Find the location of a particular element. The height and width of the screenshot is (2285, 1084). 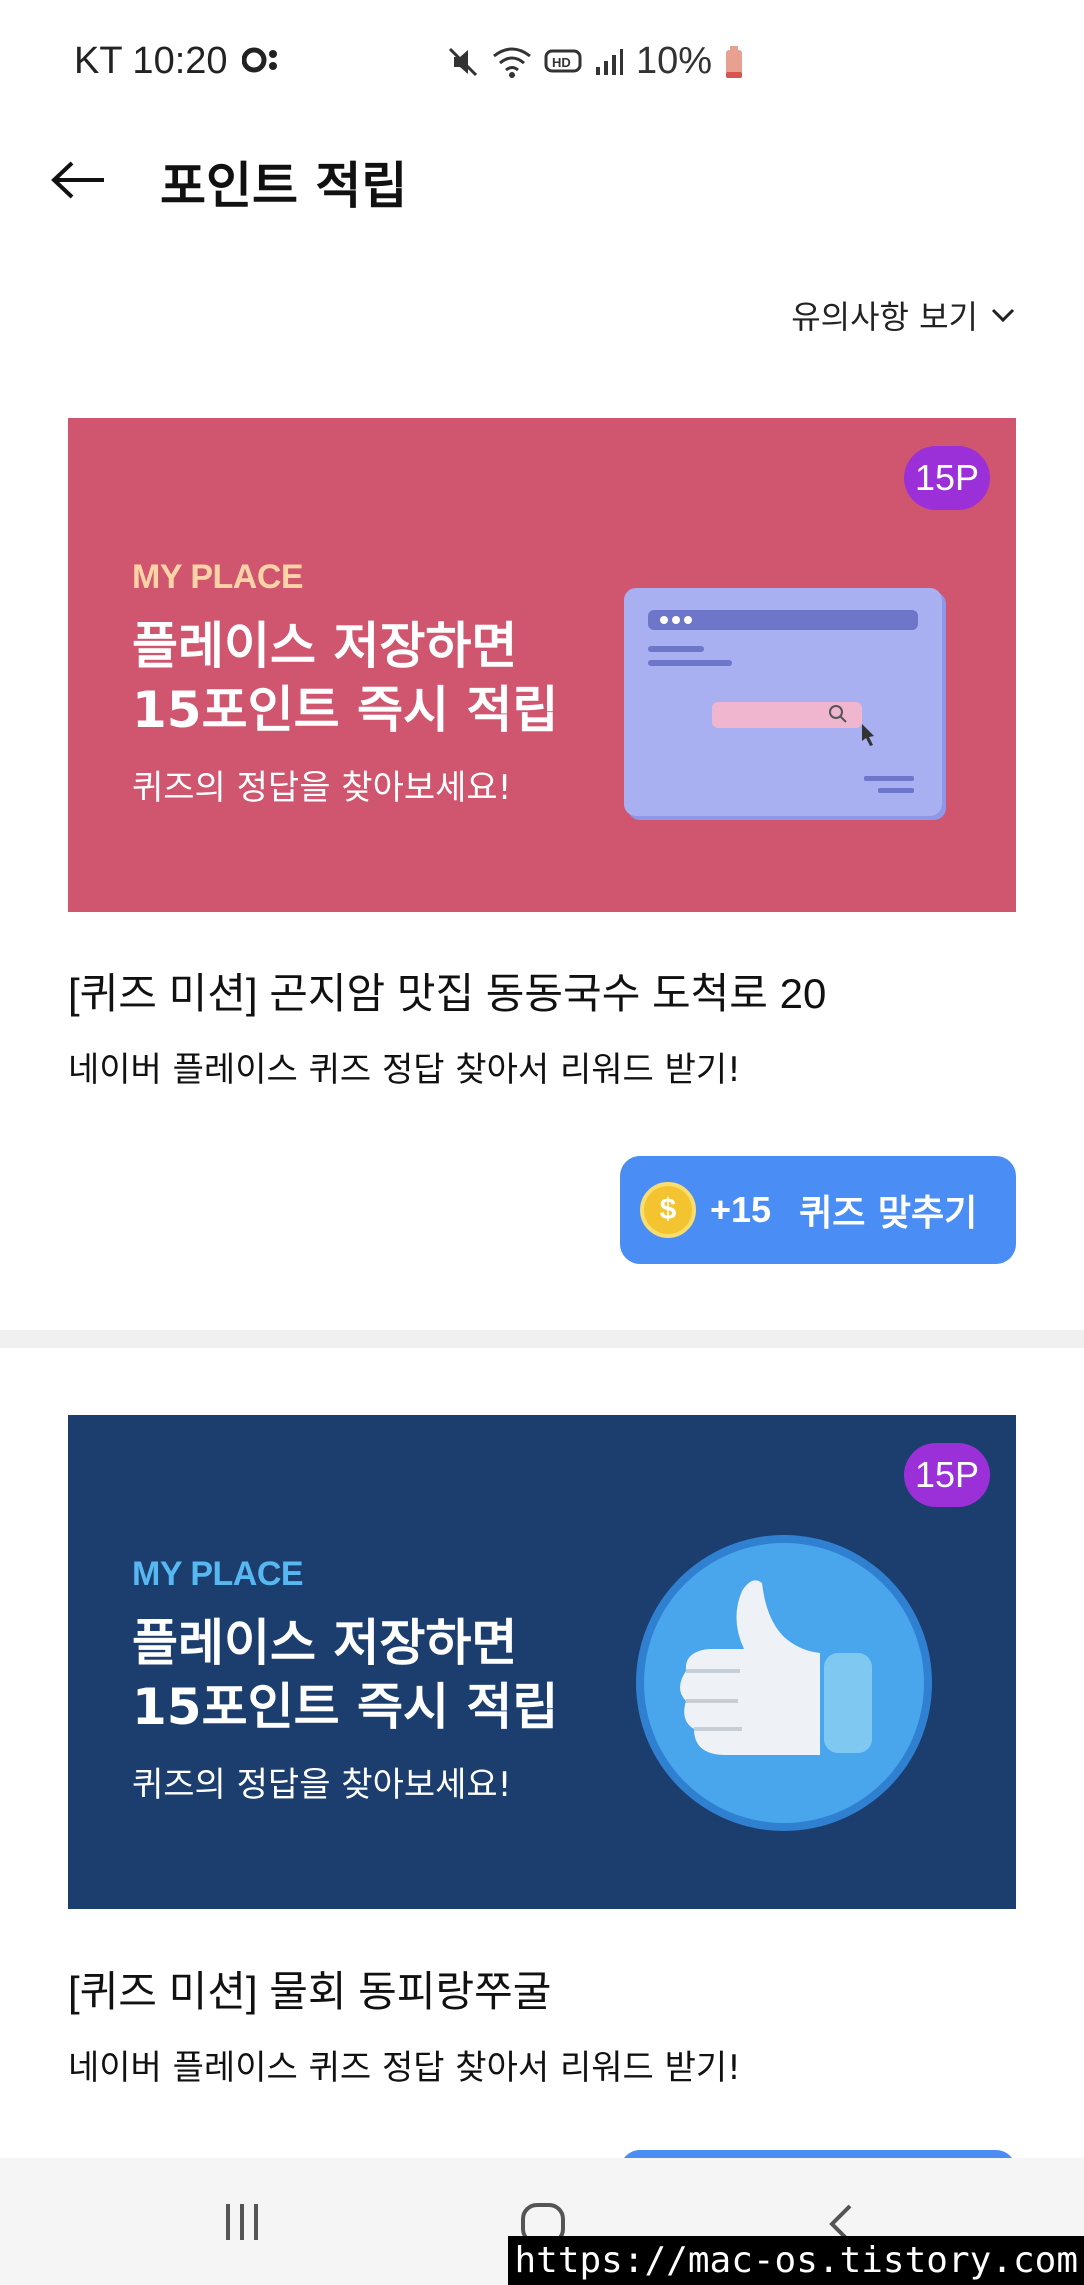

quiz-answer-button: $ +15 퀴즈 맞추기 is located at coordinates (818, 1210).